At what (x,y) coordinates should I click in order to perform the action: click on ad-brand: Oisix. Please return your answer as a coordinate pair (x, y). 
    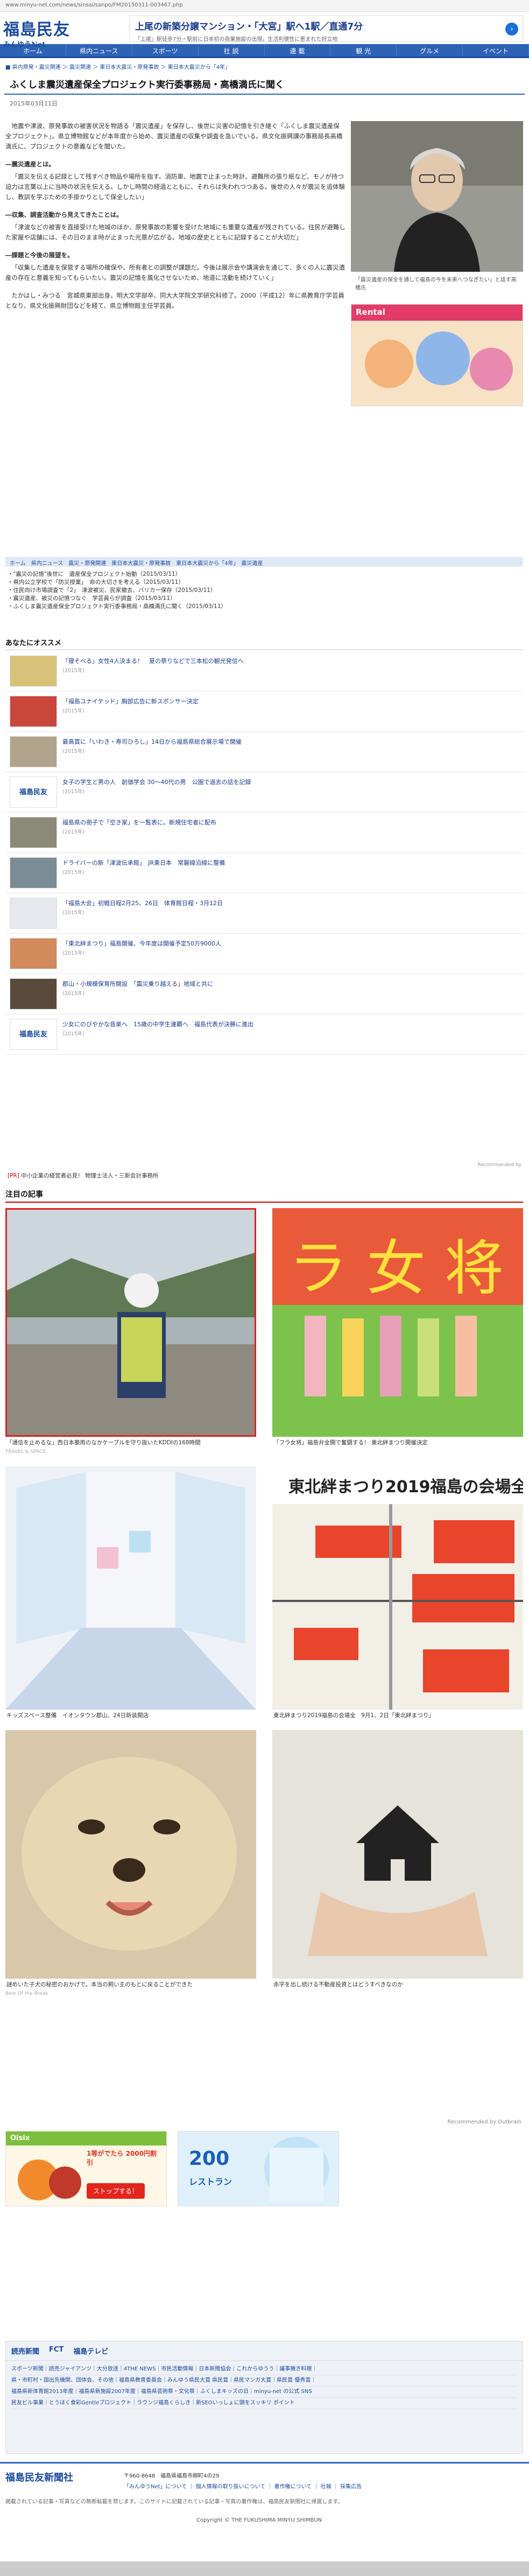
    Looking at the image, I should click on (20, 2138).